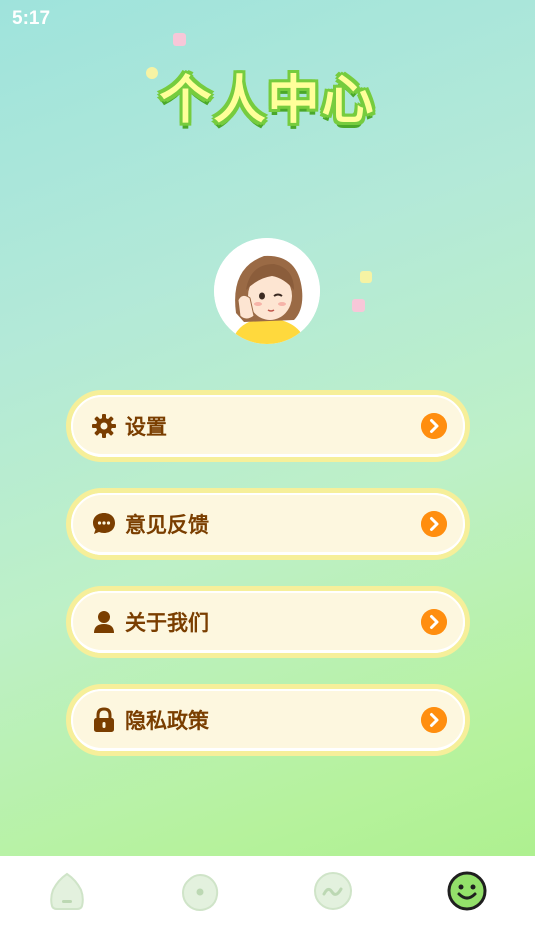 The height and width of the screenshot is (951, 535). Describe the element at coordinates (104, 523) in the screenshot. I see `chat-bubble-icon` at that location.